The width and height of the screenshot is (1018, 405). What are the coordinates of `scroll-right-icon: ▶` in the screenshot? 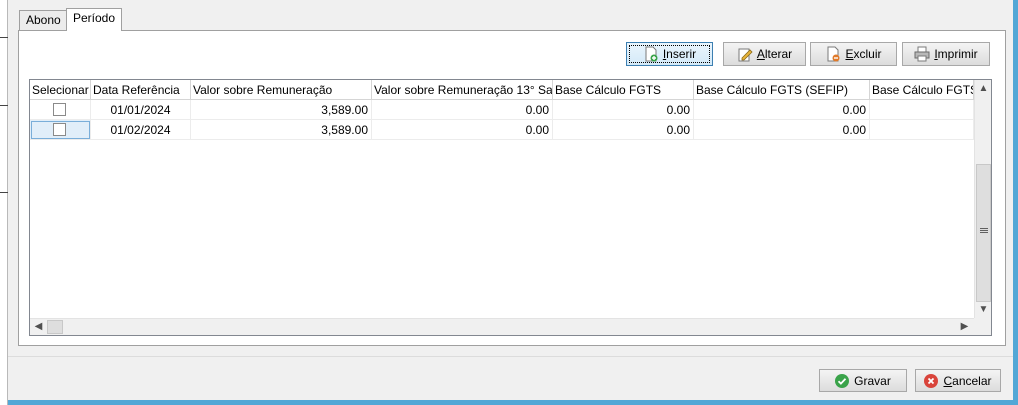 It's located at (964, 326).